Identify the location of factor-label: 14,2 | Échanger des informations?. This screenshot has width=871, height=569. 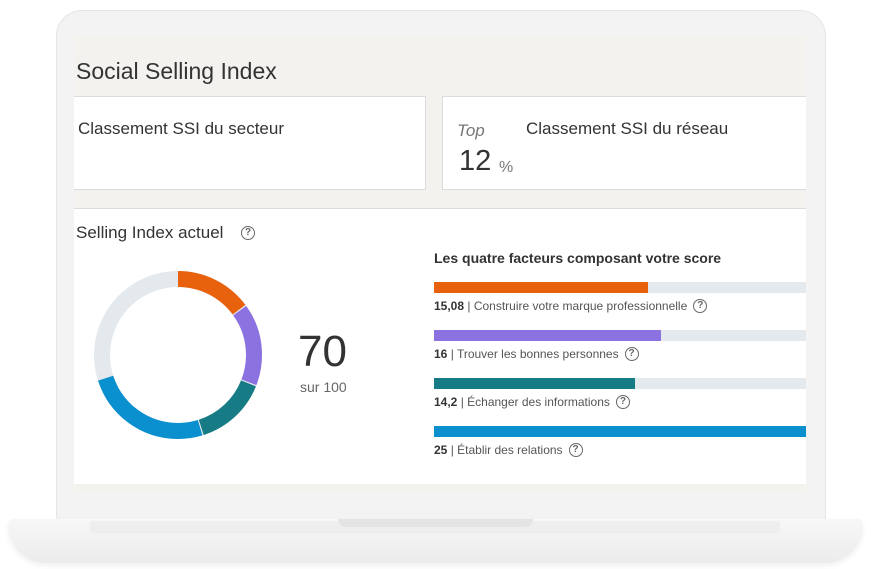
(532, 402).